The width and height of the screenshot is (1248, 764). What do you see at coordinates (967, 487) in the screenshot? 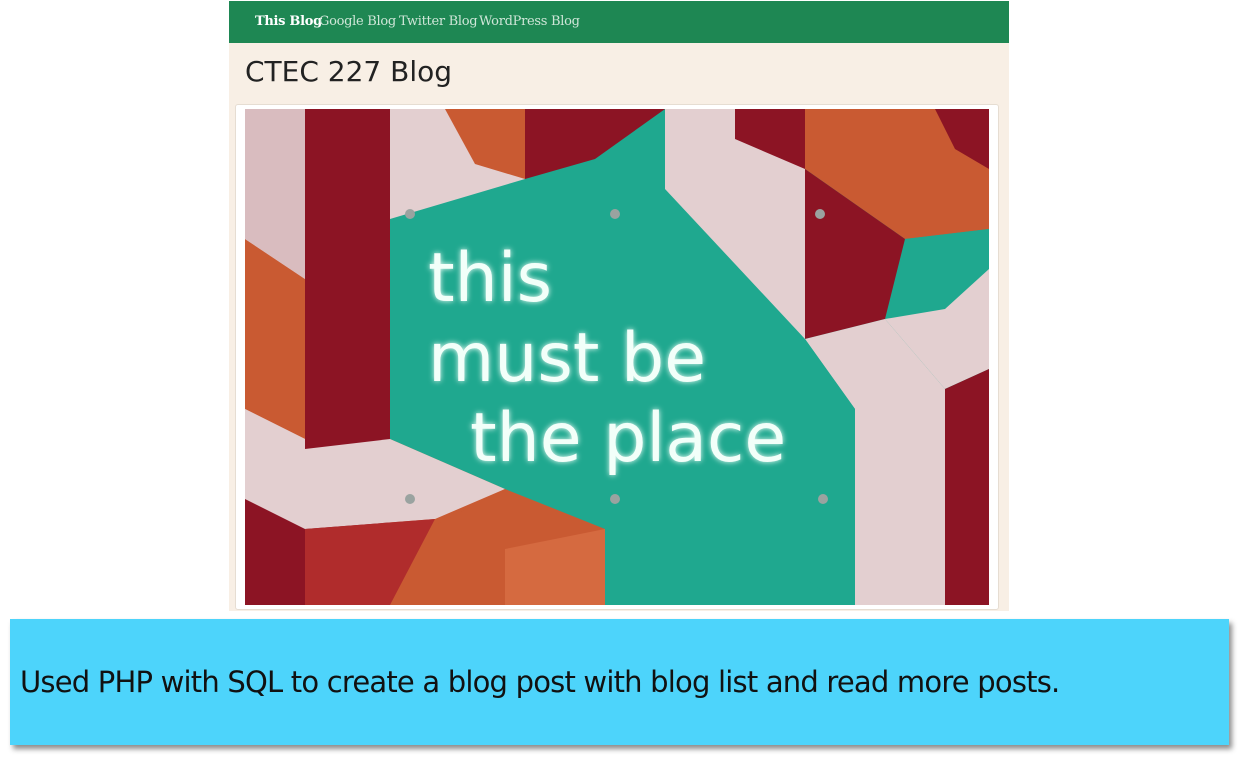
I see `wall-block` at bounding box center [967, 487].